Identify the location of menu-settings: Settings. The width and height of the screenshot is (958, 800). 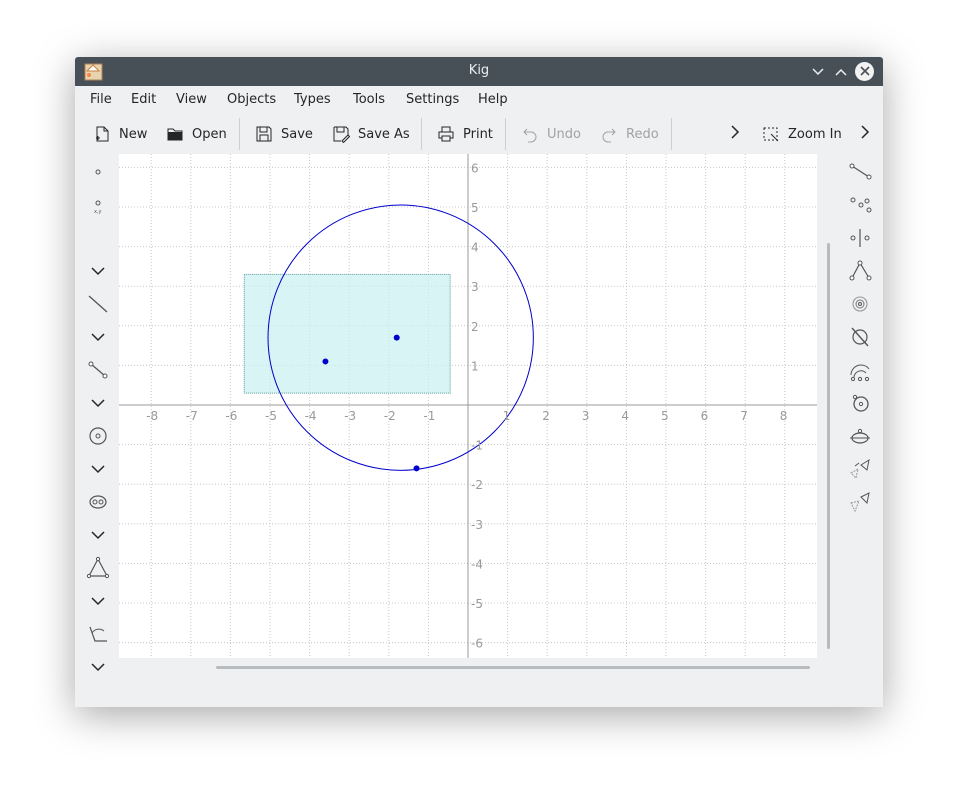
(432, 99).